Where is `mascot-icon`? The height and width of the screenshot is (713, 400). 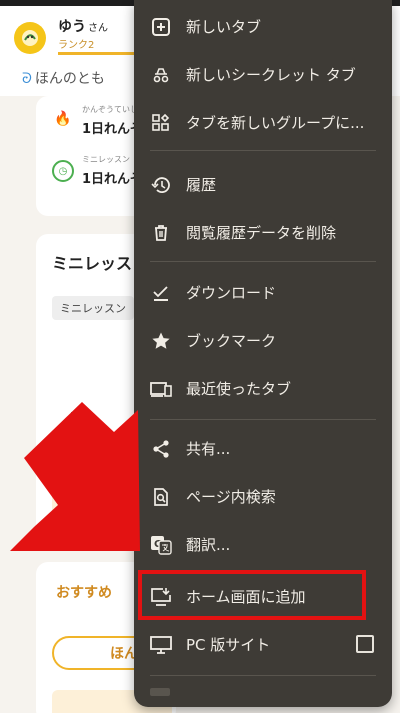
mascot-icon is located at coordinates (30, 38).